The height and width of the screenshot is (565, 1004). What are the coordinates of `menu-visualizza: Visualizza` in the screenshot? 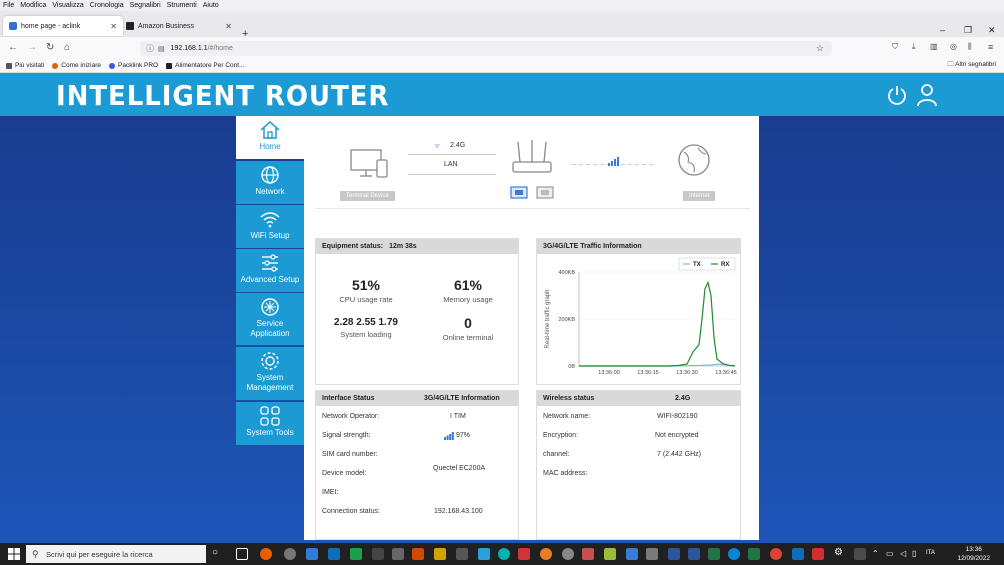 It's located at (67, 5).